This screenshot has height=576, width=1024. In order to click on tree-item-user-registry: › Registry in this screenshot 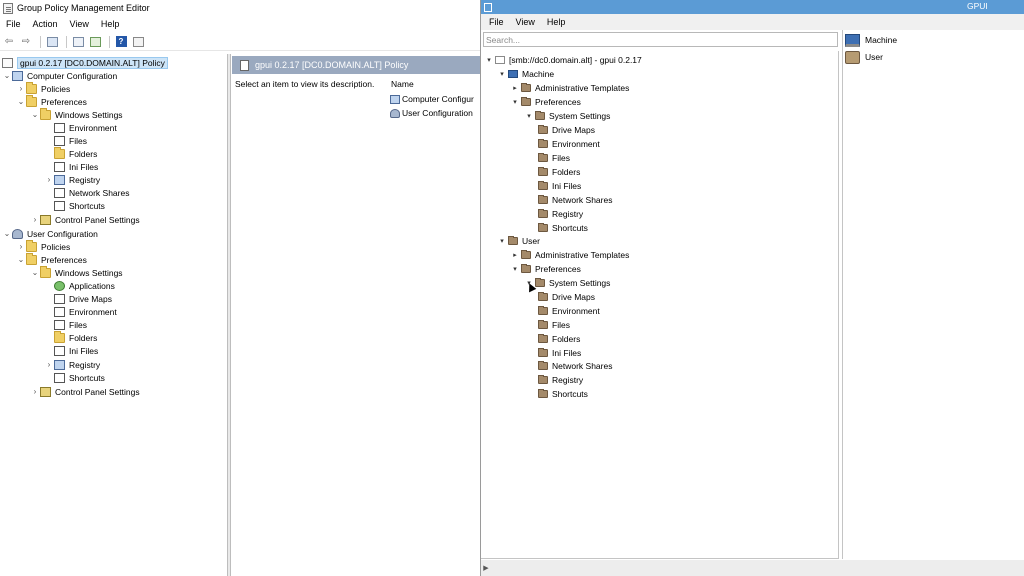, I will do `click(72, 364)`.